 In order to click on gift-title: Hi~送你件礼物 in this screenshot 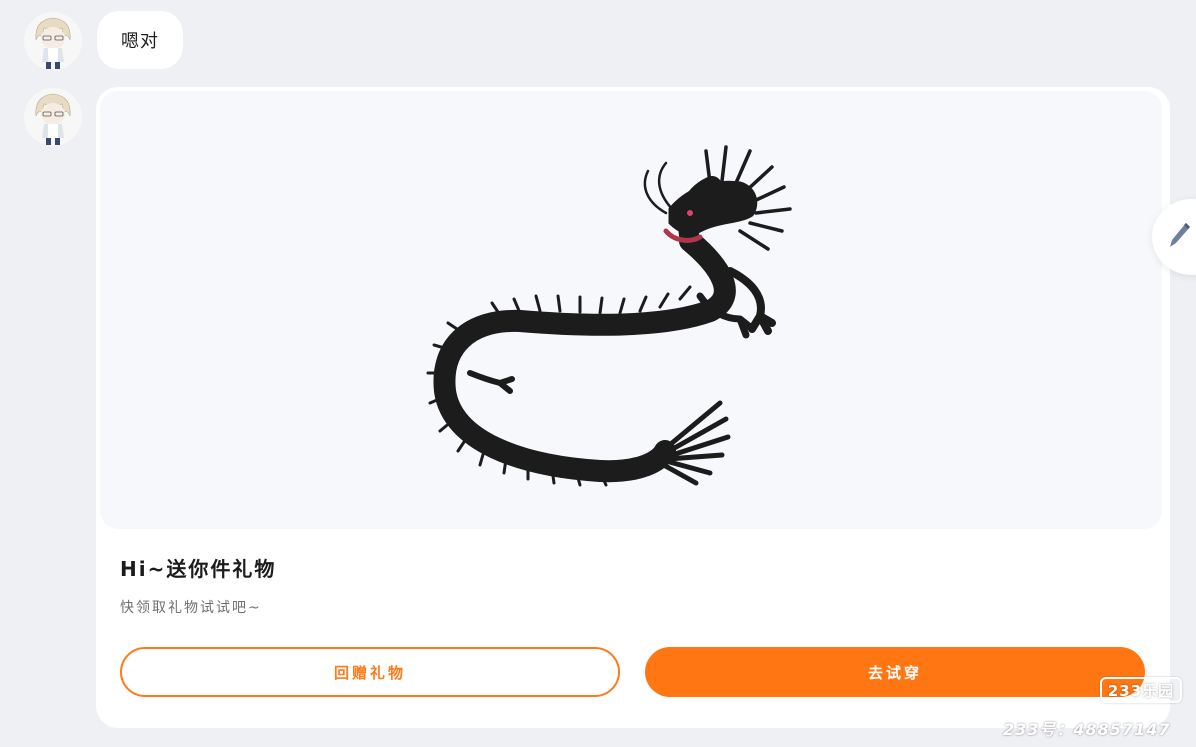, I will do `click(198, 569)`.